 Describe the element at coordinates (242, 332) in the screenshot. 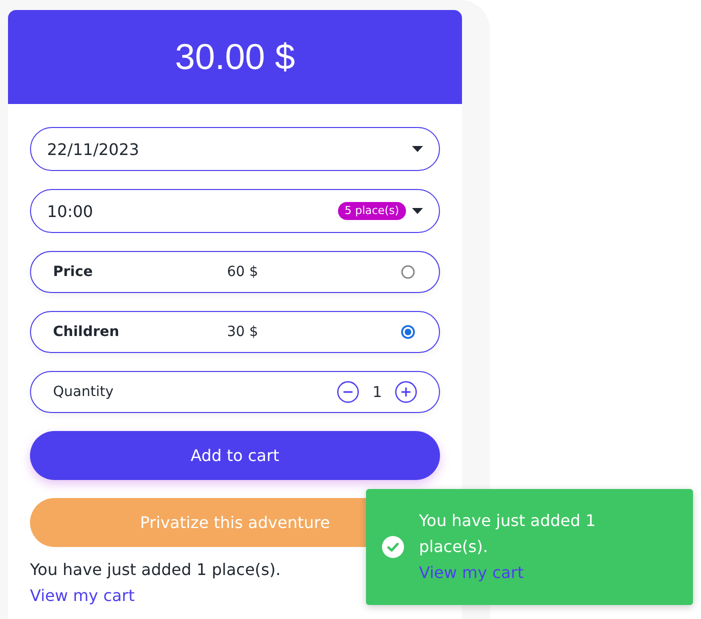

I see `option-price: 30 $` at that location.